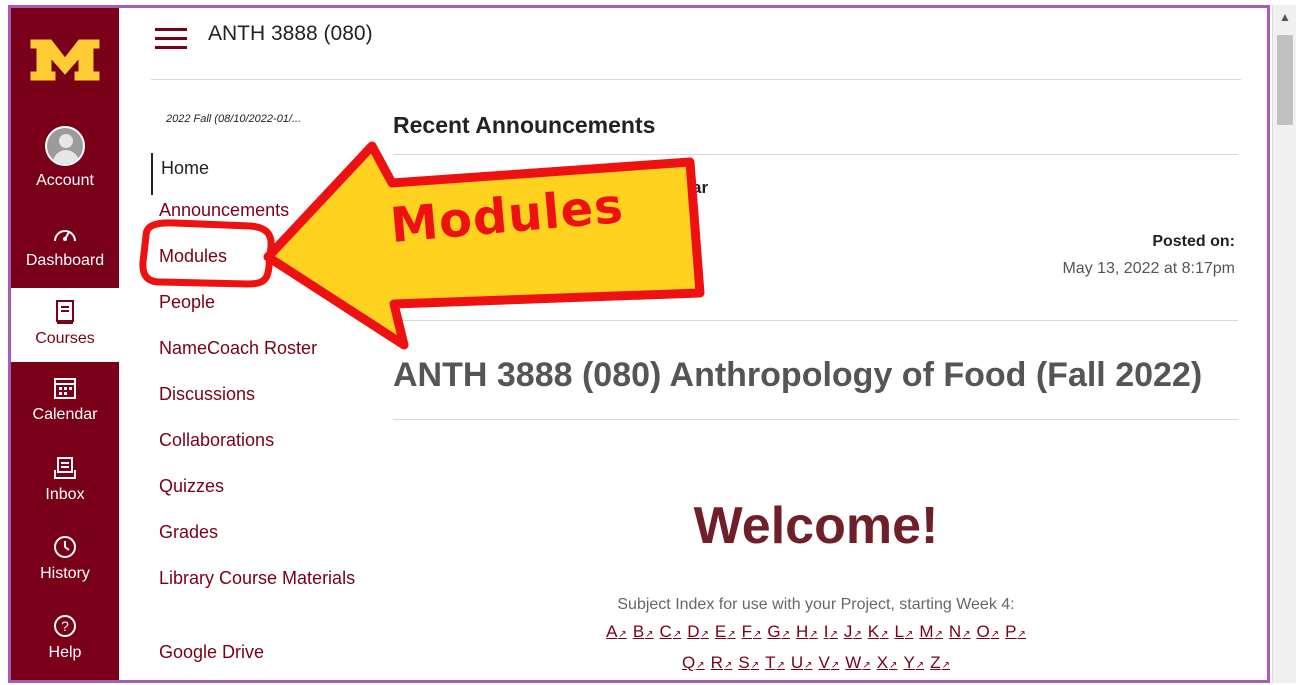  I want to click on course-nav-quizzes: Quizzes, so click(256, 498).